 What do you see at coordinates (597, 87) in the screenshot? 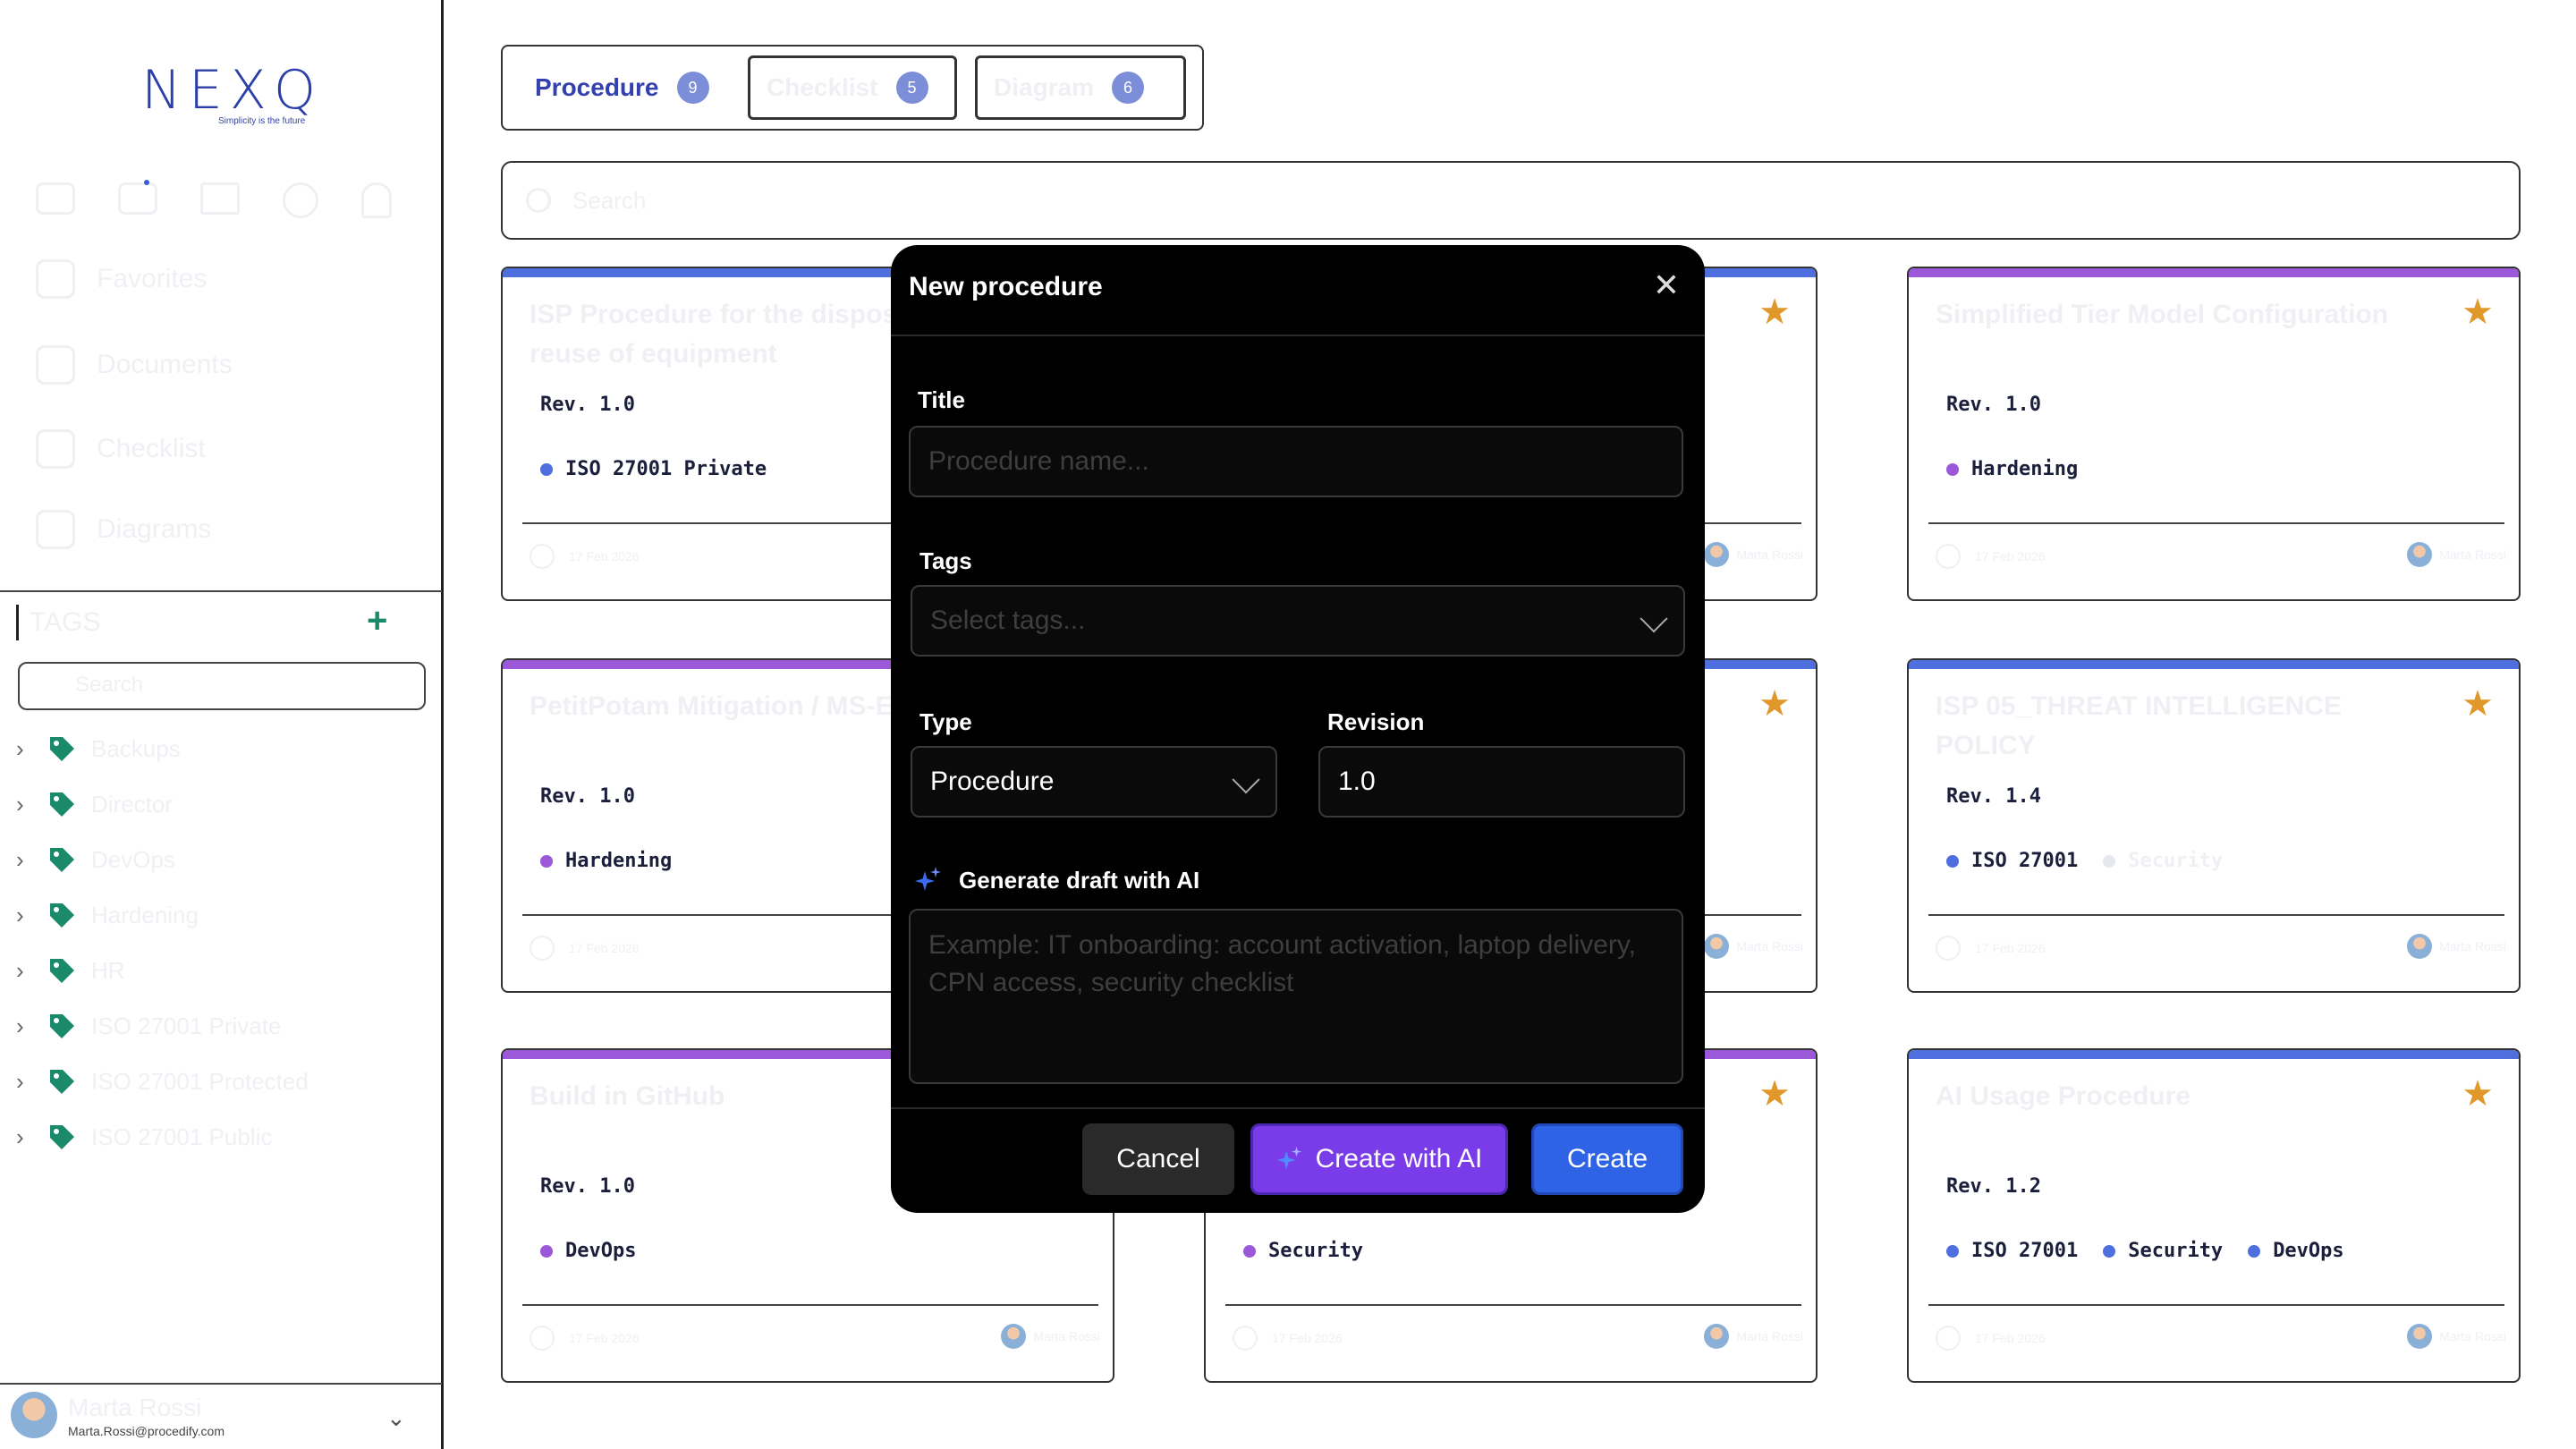
I see `tab-label: Procedure` at bounding box center [597, 87].